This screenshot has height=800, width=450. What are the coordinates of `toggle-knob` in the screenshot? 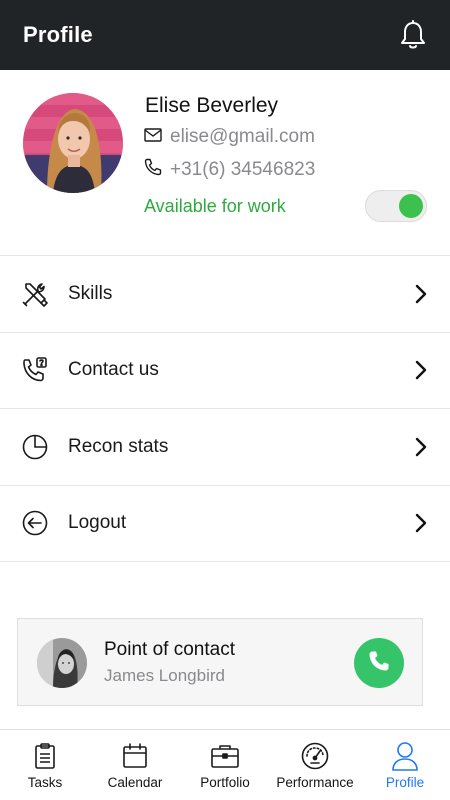 It's located at (411, 206).